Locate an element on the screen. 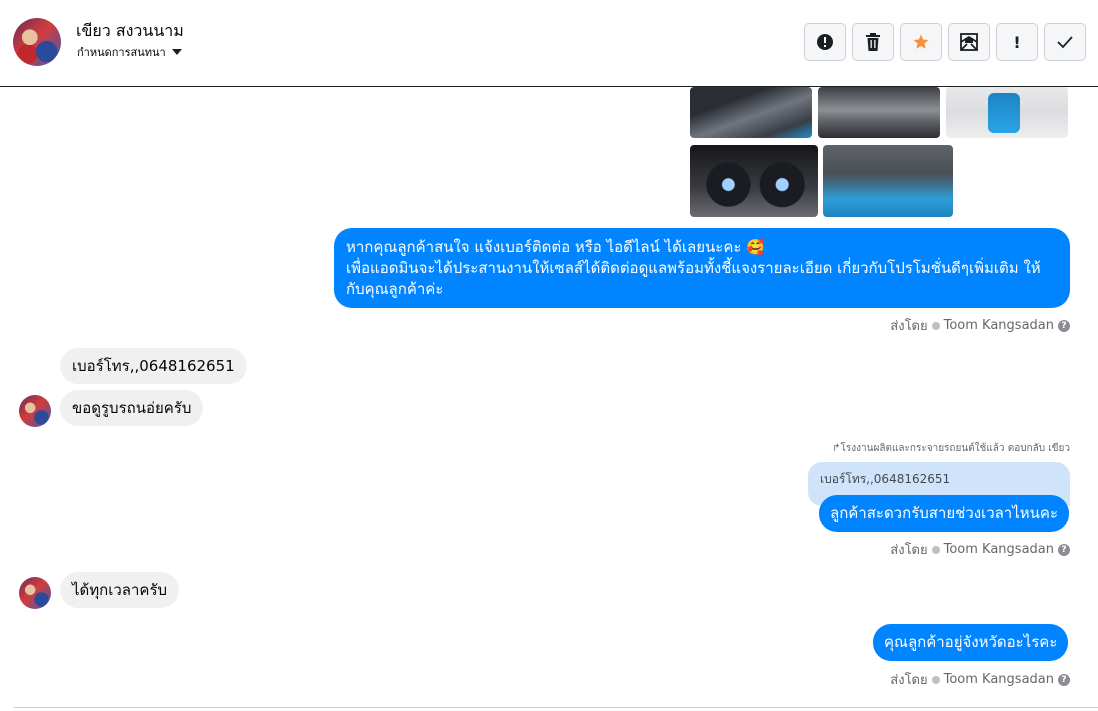 This screenshot has height=711, width=1098. outgoing-message: ลูกค้าสะดวกรับสายช่วงเวลาไหนคะ is located at coordinates (944, 513).